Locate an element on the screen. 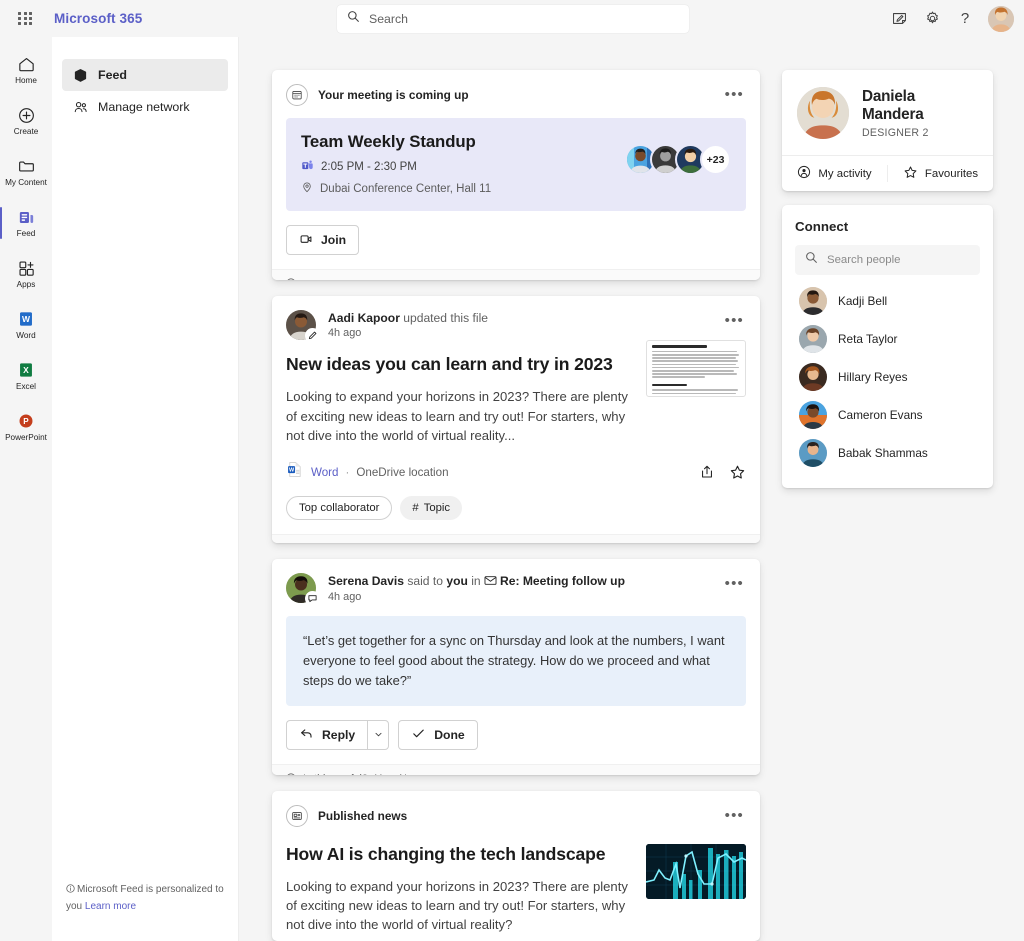 This screenshot has height=941, width=1024. email-overflow-menu-icon: ••• is located at coordinates (734, 584).